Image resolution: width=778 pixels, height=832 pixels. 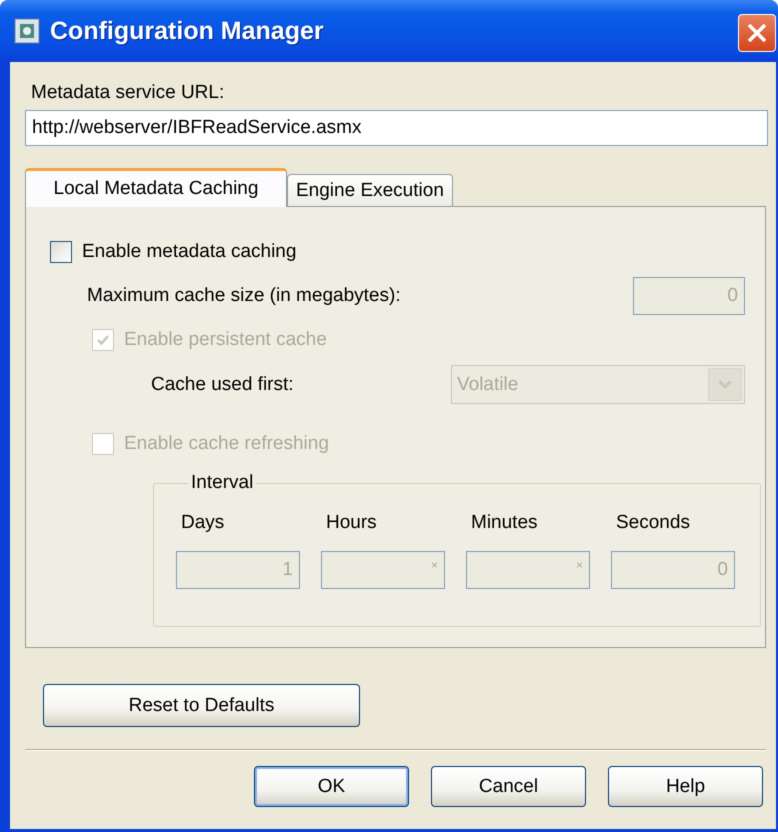 What do you see at coordinates (396, 128) in the screenshot?
I see `url-field: http://webserver/IBFReadService.asmx` at bounding box center [396, 128].